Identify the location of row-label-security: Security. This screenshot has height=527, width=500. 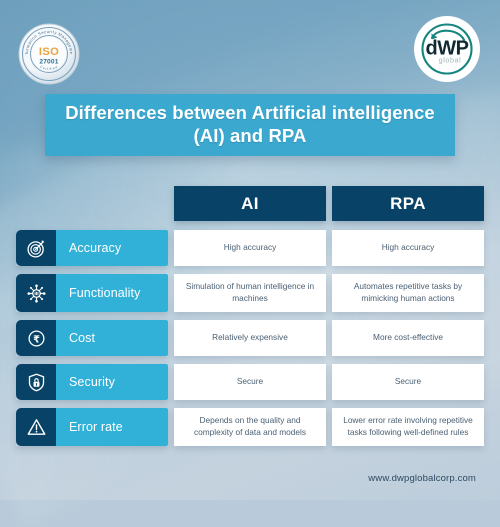
(92, 382).